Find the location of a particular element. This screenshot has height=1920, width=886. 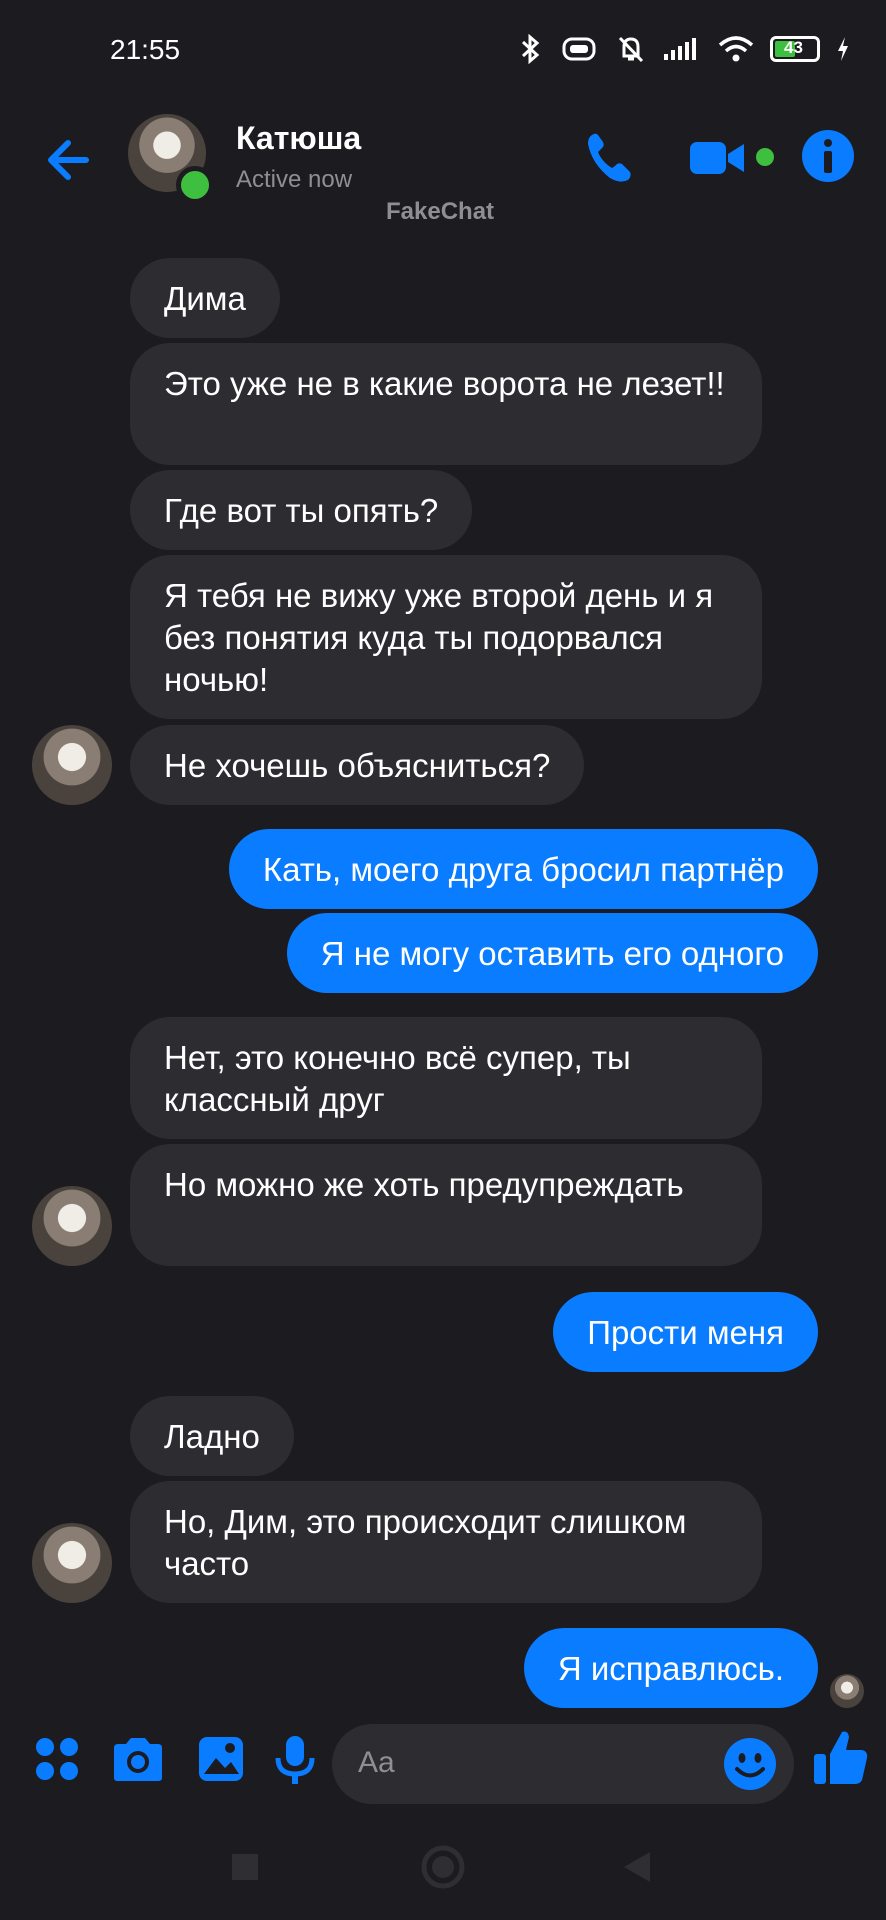

bluetooth-icon is located at coordinates (530, 49).